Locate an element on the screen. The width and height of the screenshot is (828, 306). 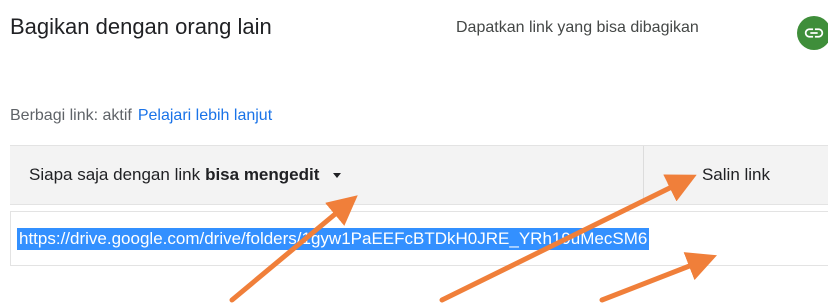
link-icon is located at coordinates (814, 33).